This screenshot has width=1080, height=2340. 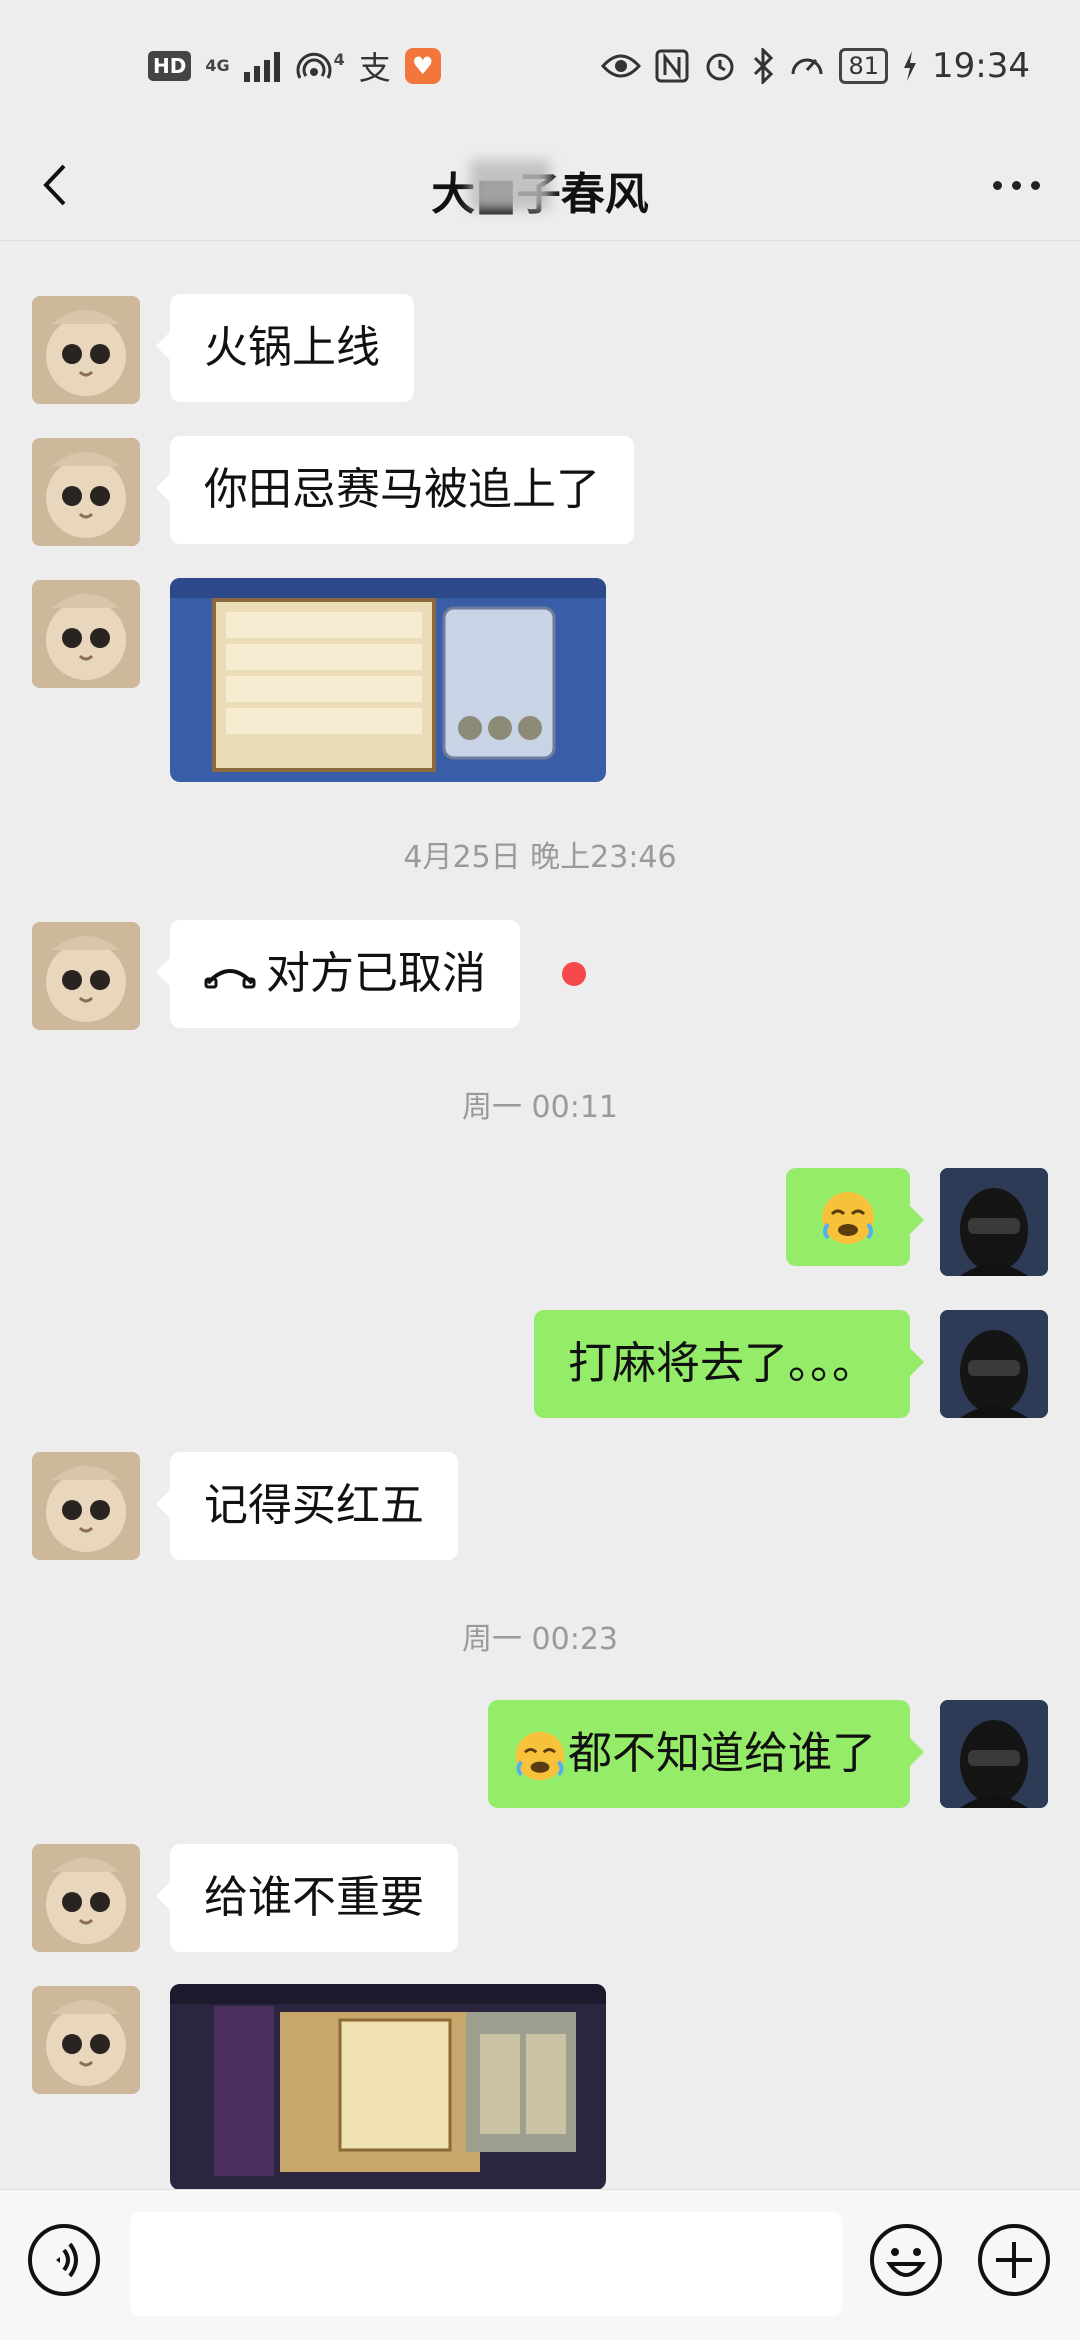 What do you see at coordinates (807, 66) in the screenshot?
I see `speed-icon` at bounding box center [807, 66].